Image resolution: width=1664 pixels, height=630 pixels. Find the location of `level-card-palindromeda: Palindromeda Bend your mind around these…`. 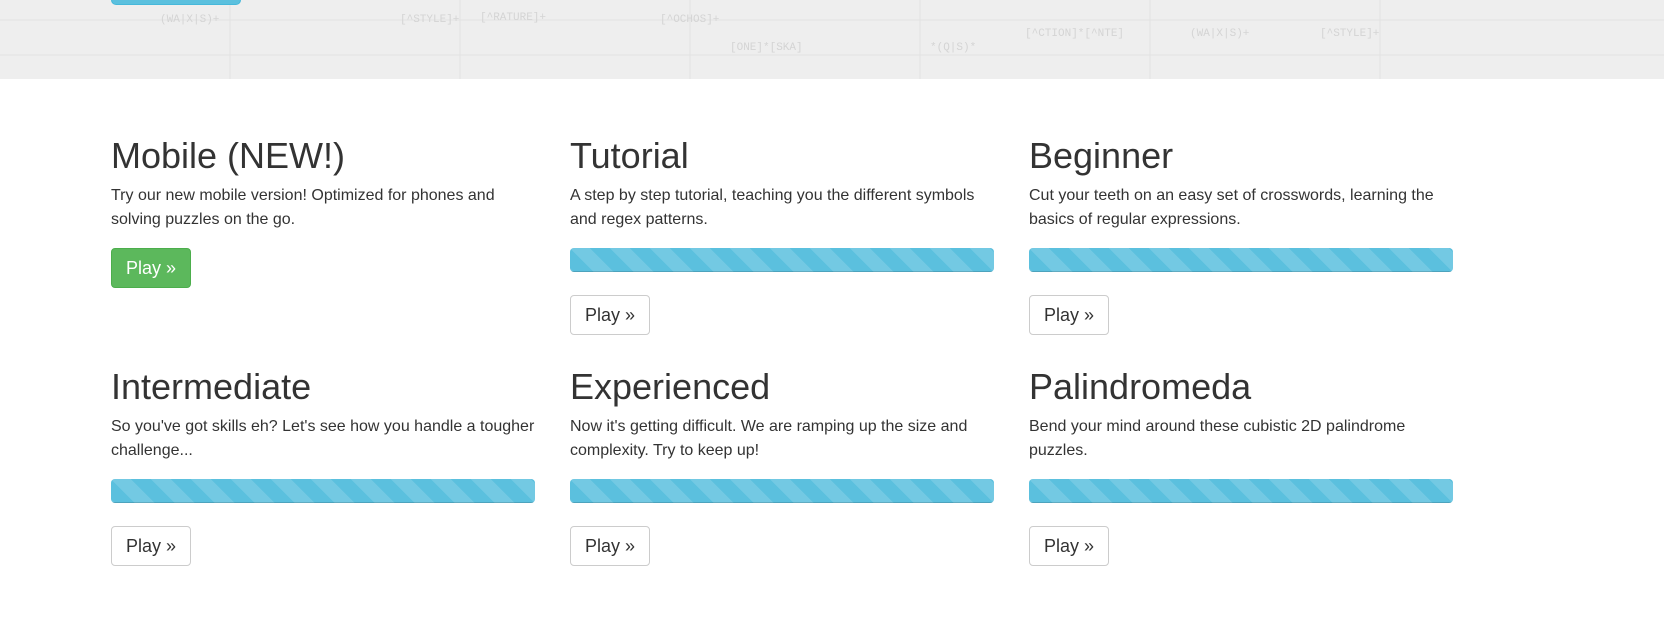

level-card-palindromeda: Palindromeda Bend your mind around these… is located at coordinates (1241, 450).